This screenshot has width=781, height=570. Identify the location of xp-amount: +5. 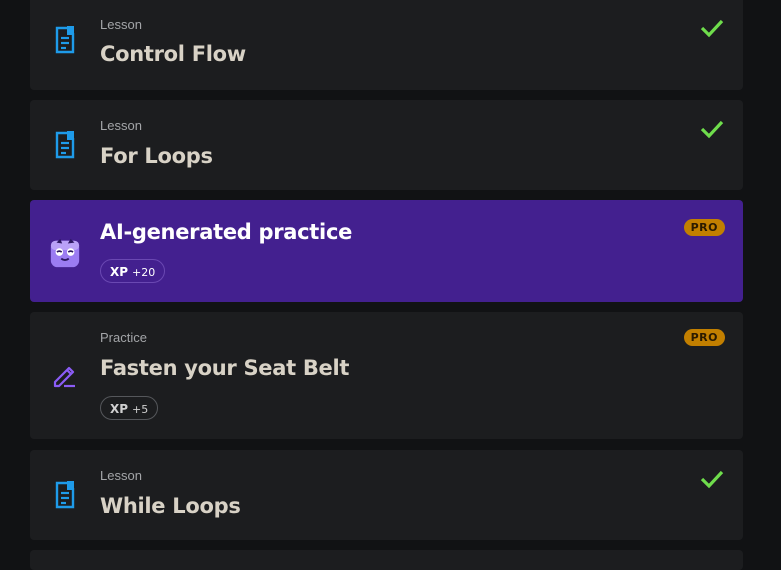
(140, 409).